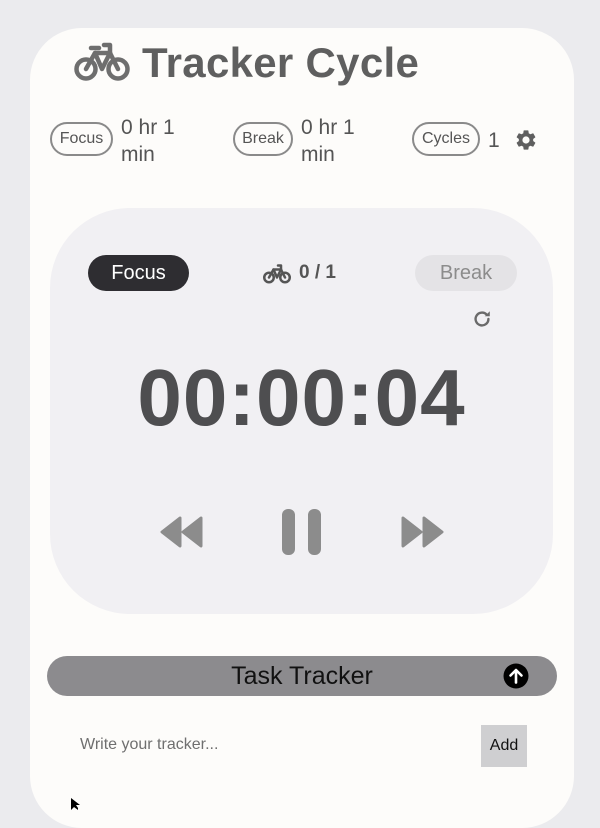 Image resolution: width=600 pixels, height=828 pixels. Describe the element at coordinates (263, 139) in the screenshot. I see `break-label-pill: Break` at that location.